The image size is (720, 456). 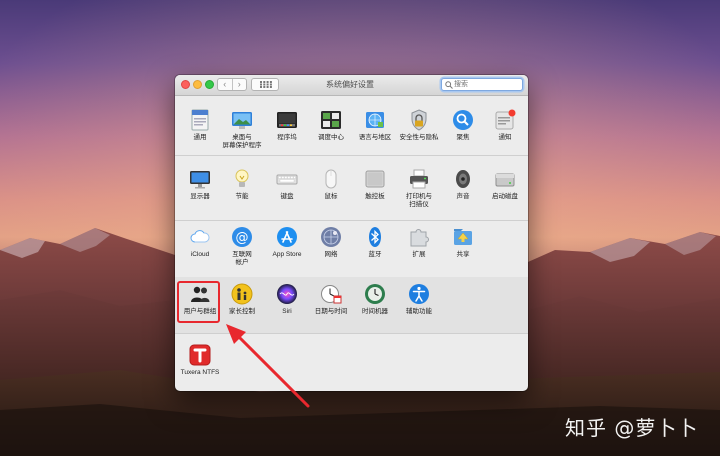 What do you see at coordinates (200, 237) in the screenshot?
I see `icloud-icon` at bounding box center [200, 237].